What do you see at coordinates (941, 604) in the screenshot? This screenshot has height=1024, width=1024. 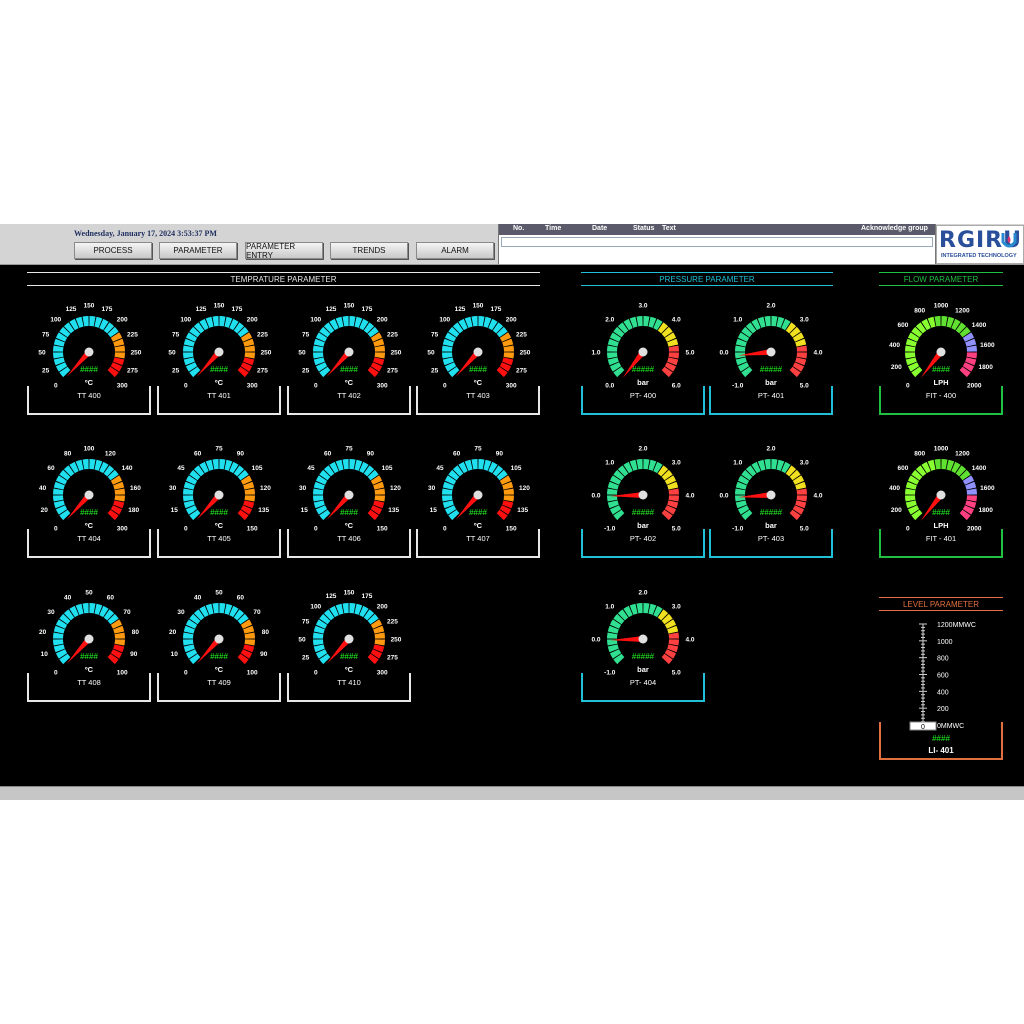 I see `section-header-level: LEVEL PARAMETER` at bounding box center [941, 604].